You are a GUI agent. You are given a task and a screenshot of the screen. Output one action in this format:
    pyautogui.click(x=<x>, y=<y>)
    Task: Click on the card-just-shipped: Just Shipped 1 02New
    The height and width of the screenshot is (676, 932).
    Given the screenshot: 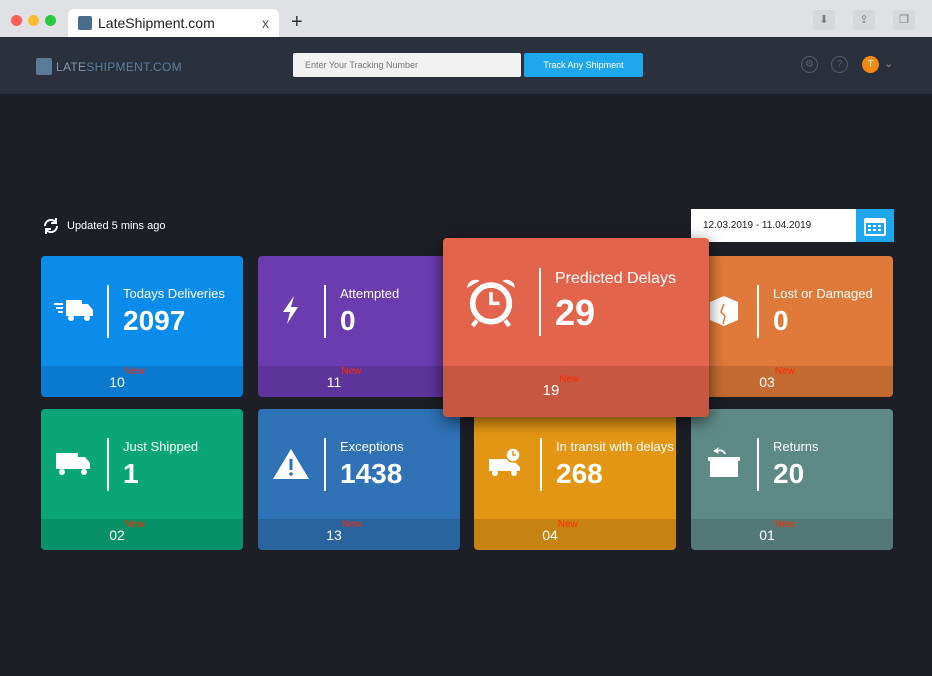 What is the action you would take?
    pyautogui.click(x=142, y=479)
    